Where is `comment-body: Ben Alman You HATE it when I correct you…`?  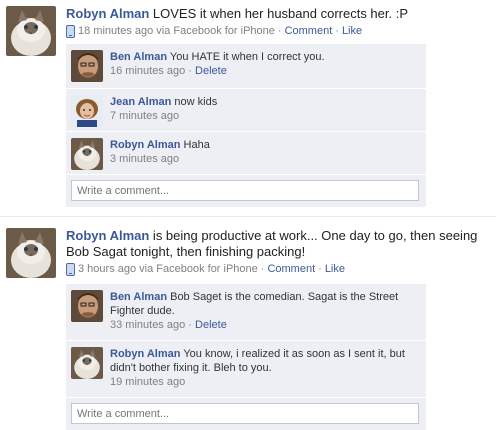
comment-body: Ben Alman You HATE it when I correct you… is located at coordinates (268, 64).